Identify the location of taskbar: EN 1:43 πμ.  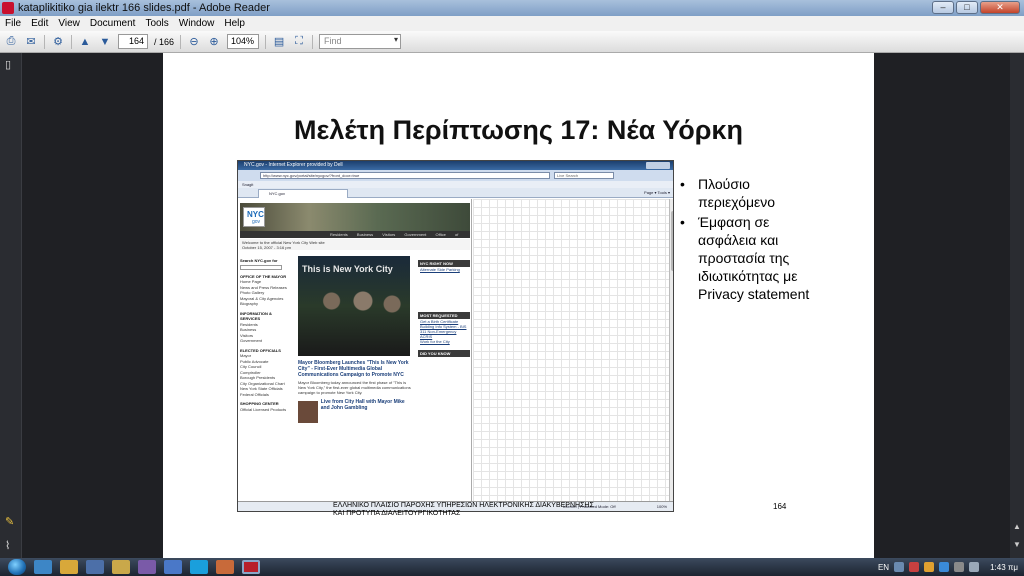
(512, 567).